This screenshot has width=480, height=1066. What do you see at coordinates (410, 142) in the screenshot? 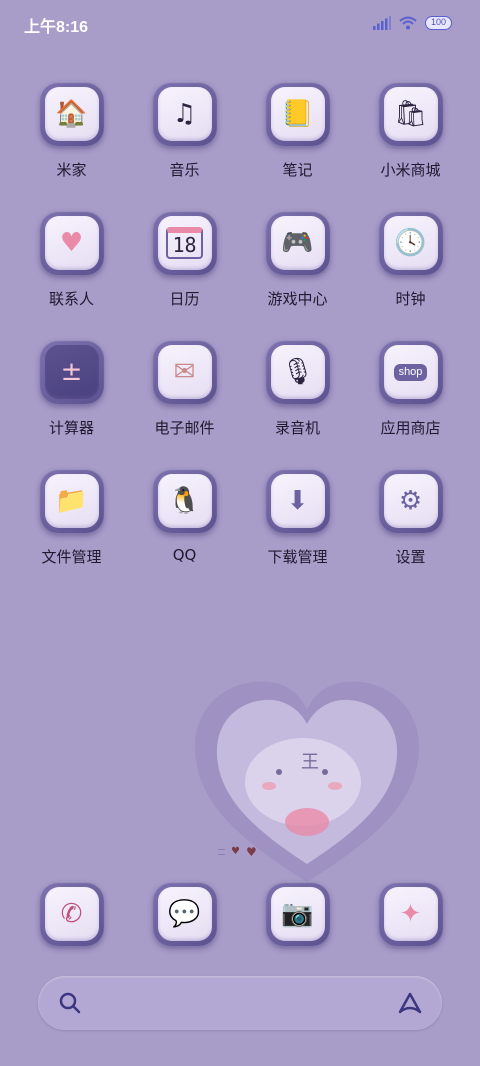
I see `app-mi-store: 🛍 小米商城` at bounding box center [410, 142].